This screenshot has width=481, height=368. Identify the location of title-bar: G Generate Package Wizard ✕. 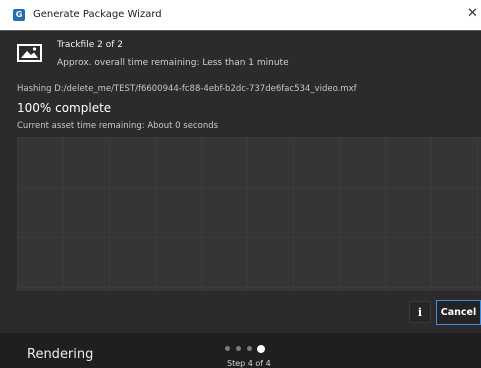
(240, 15).